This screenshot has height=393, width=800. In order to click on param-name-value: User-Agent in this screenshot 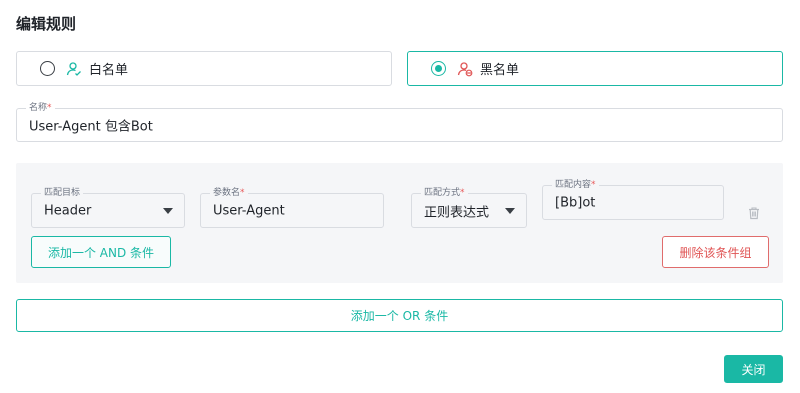, I will do `click(249, 210)`.